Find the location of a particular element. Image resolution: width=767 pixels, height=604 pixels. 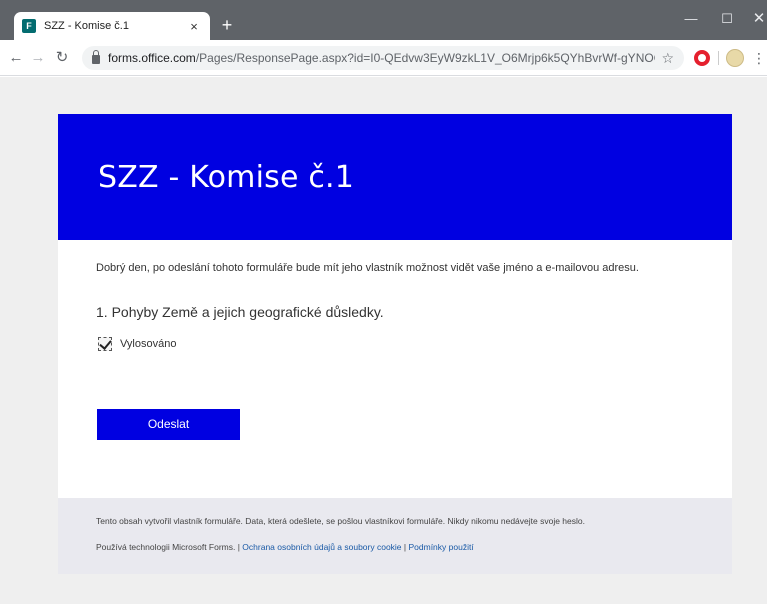

browser-titlebar: F SZZ - Komise č.1 × + — ☐ ✕ is located at coordinates (383, 20).